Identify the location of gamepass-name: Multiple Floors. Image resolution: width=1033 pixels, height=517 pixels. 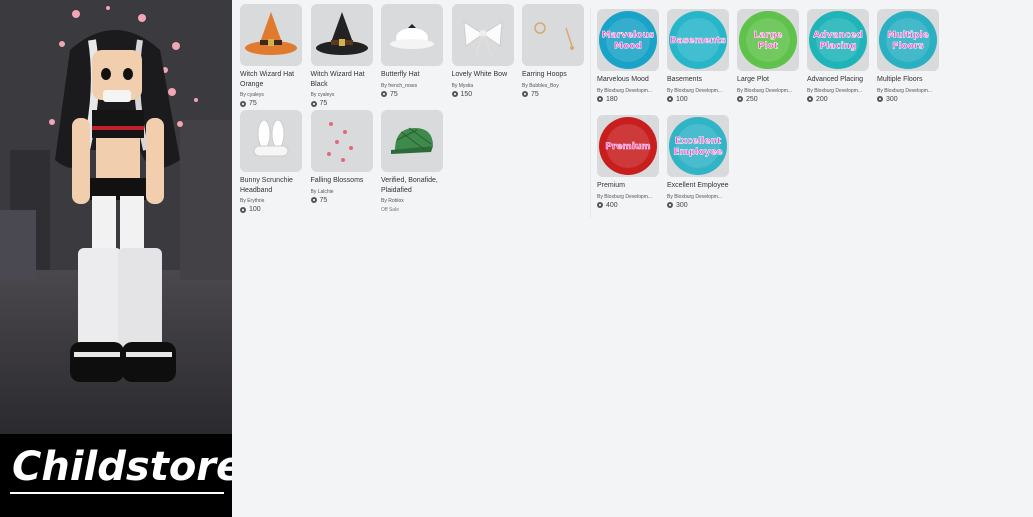
(912, 80).